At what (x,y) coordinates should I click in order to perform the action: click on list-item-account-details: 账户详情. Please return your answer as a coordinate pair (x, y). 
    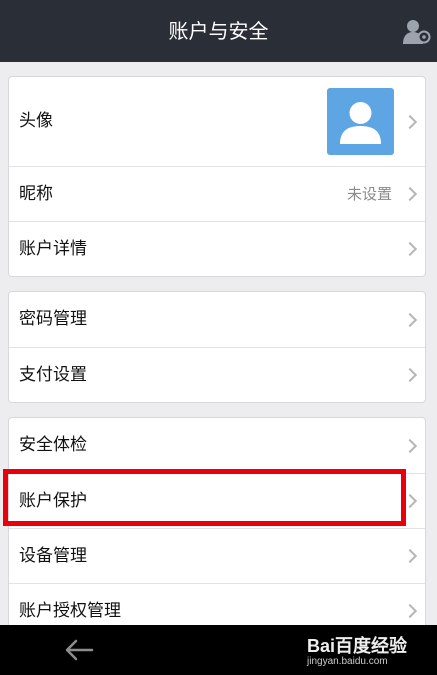
    Looking at the image, I should click on (217, 248).